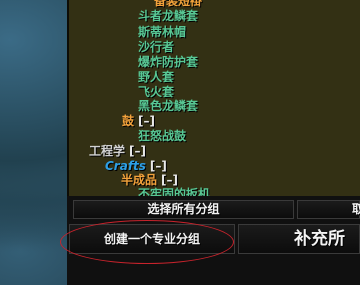 The height and width of the screenshot is (285, 360). What do you see at coordinates (156, 47) in the screenshot?
I see `tree-row: 沙行者` at bounding box center [156, 47].